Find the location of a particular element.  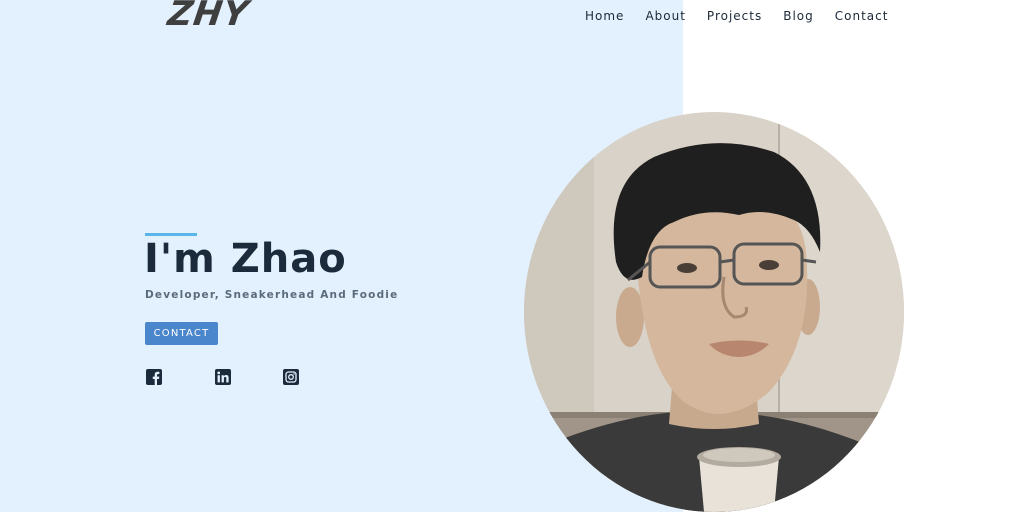

hero-subtitle: Developer, Sneakerhead And Foodie is located at coordinates (272, 295).